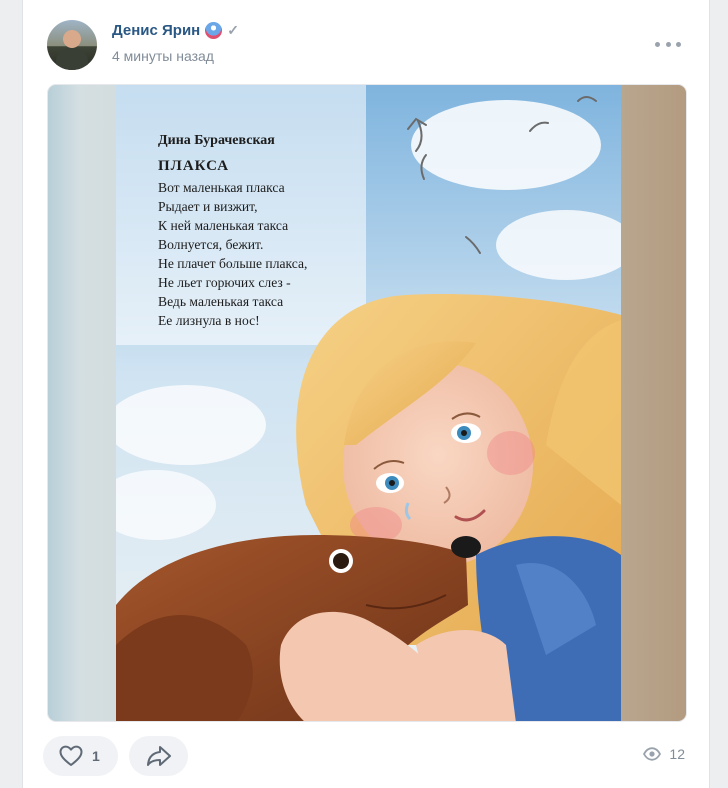 Image resolution: width=728 pixels, height=788 pixels. Describe the element at coordinates (668, 44) in the screenshot. I see `more-horizontal-icon` at that location.